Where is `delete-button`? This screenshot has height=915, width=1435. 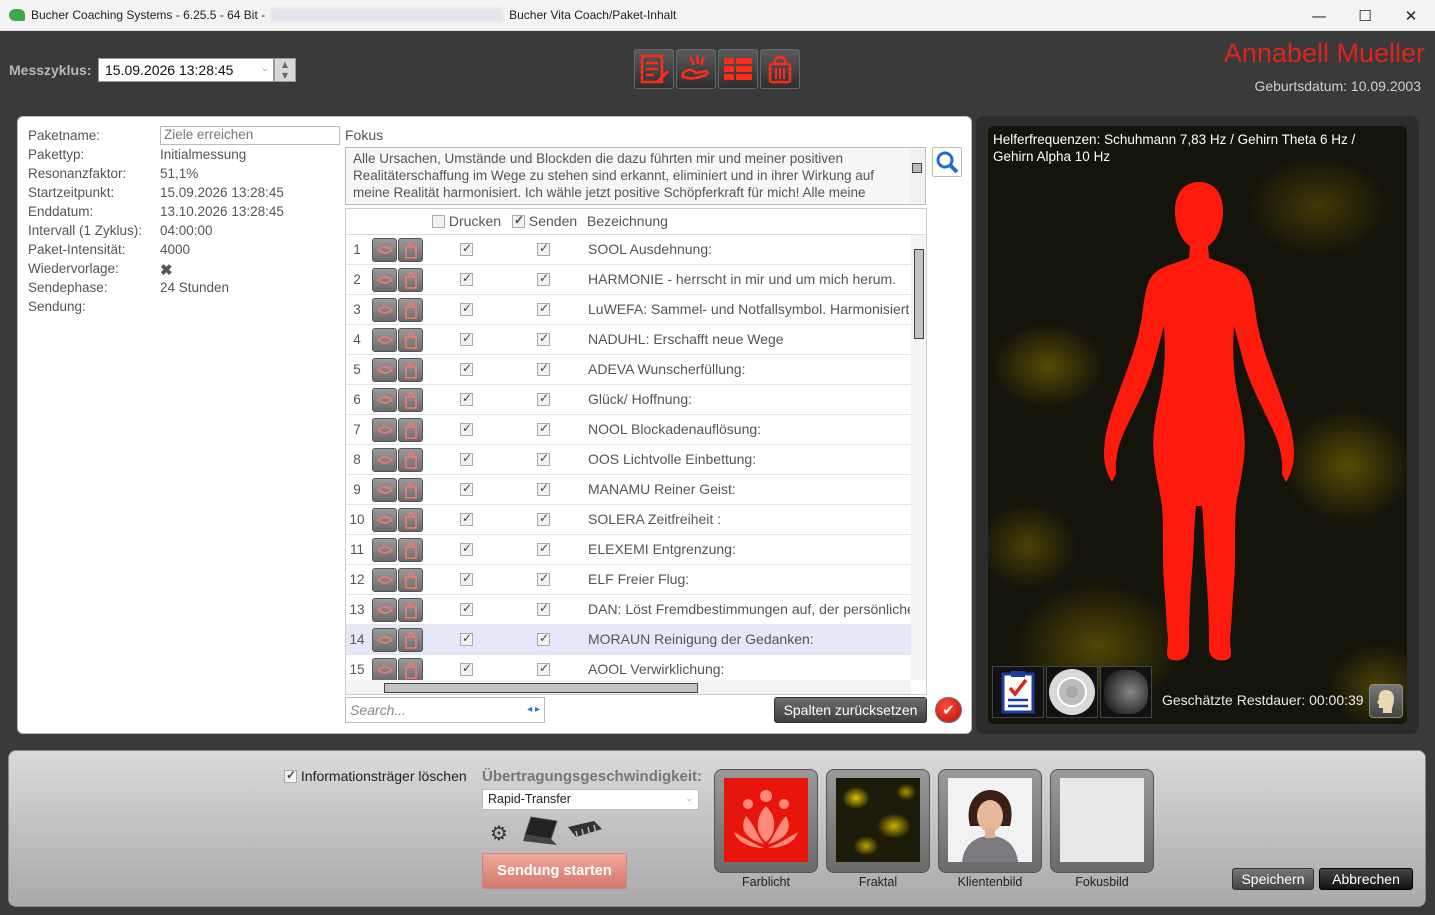 delete-button is located at coordinates (780, 69).